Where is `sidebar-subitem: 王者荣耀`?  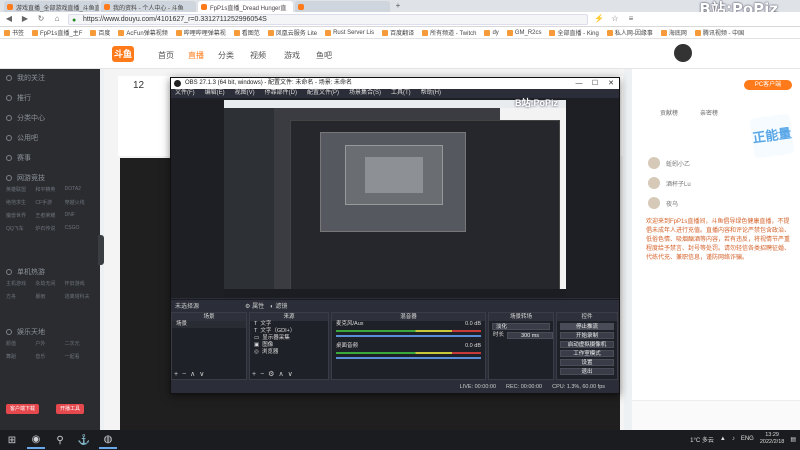 sidebar-subitem: 王者荣耀 is located at coordinates (49, 215).